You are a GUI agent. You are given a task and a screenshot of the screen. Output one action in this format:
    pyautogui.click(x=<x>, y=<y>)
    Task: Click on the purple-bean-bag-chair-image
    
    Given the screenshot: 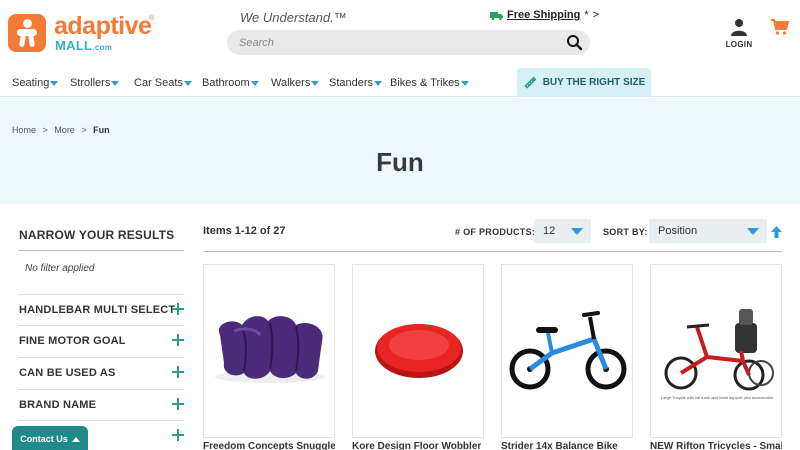 What is the action you would take?
    pyautogui.click(x=270, y=349)
    